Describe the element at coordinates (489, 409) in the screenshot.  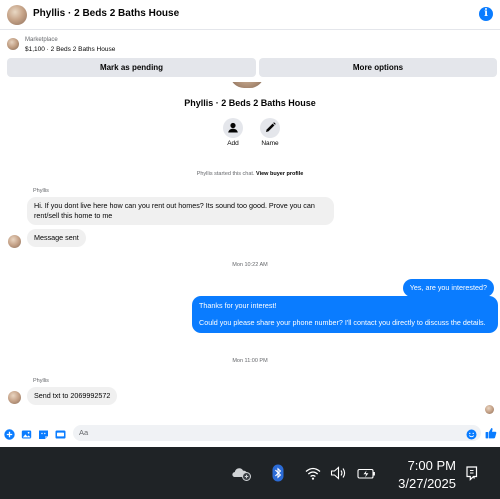
I see `seen-indicator-avatar` at that location.